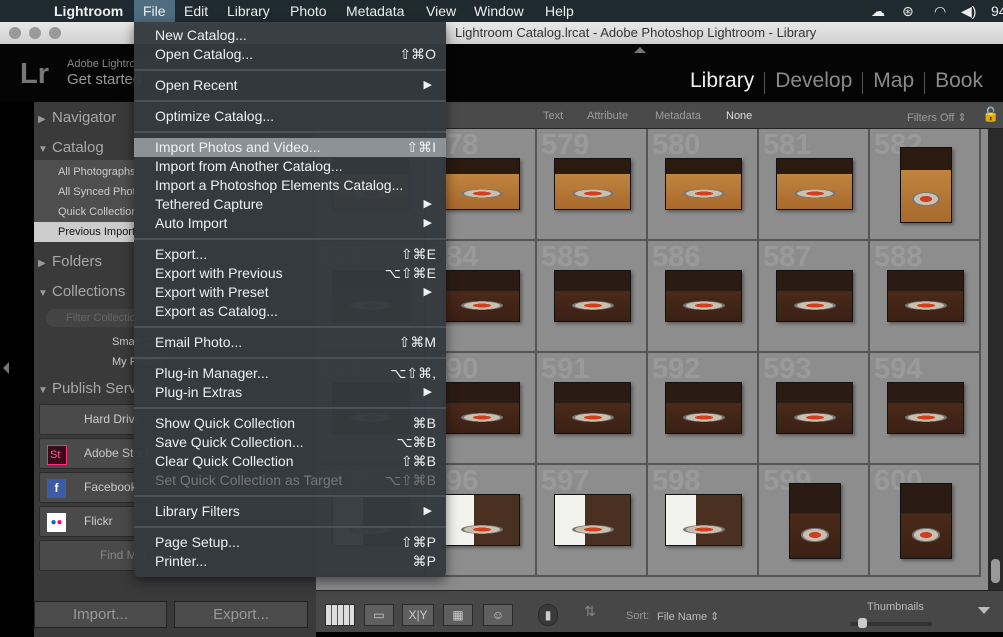 The width and height of the screenshot is (1003, 637). I want to click on filters-off-dropdown: Filters Off ⇕, so click(937, 117).